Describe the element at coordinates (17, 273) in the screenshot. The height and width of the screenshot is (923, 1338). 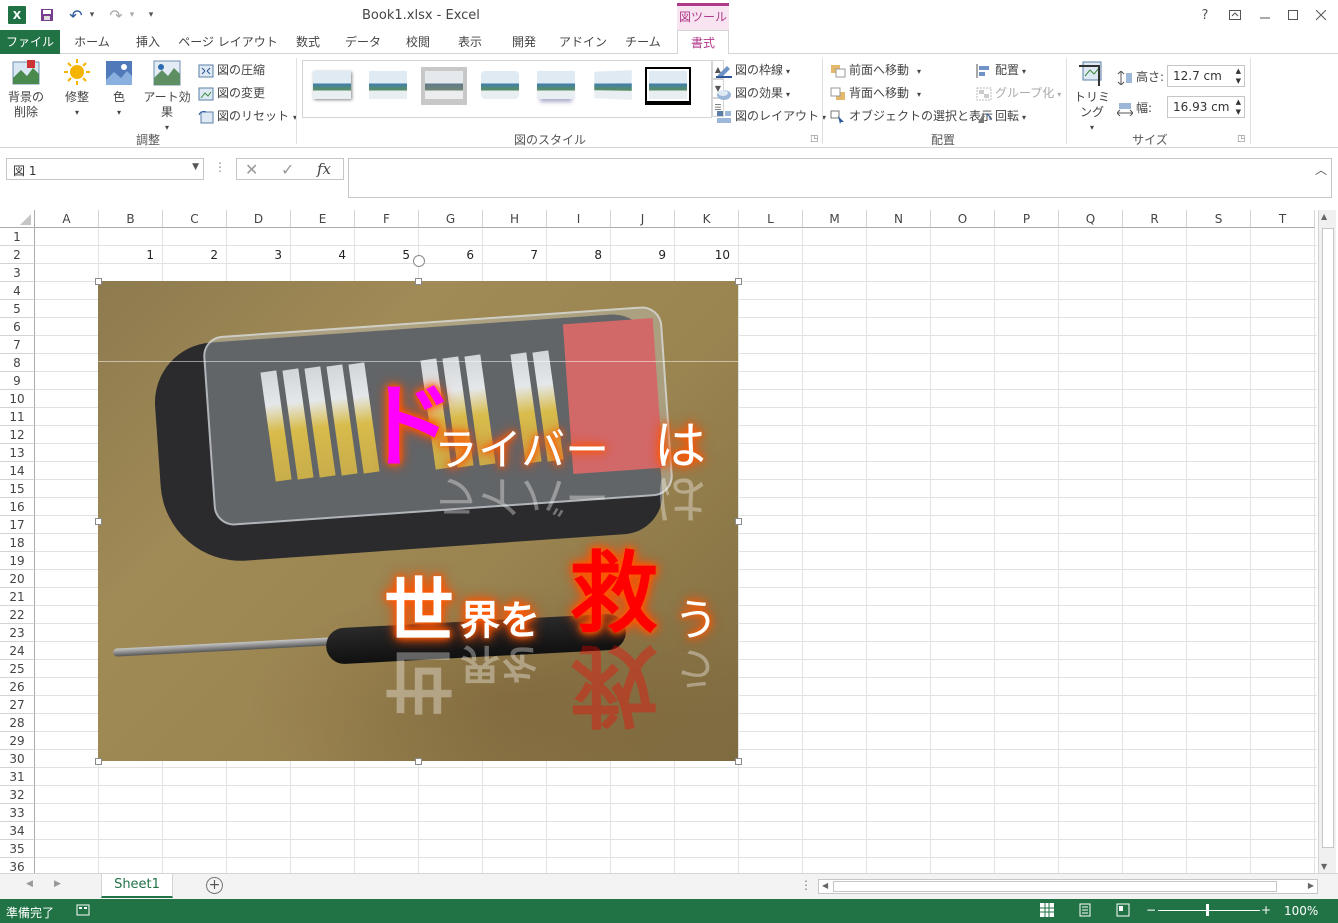
I see `row-header: 3` at that location.